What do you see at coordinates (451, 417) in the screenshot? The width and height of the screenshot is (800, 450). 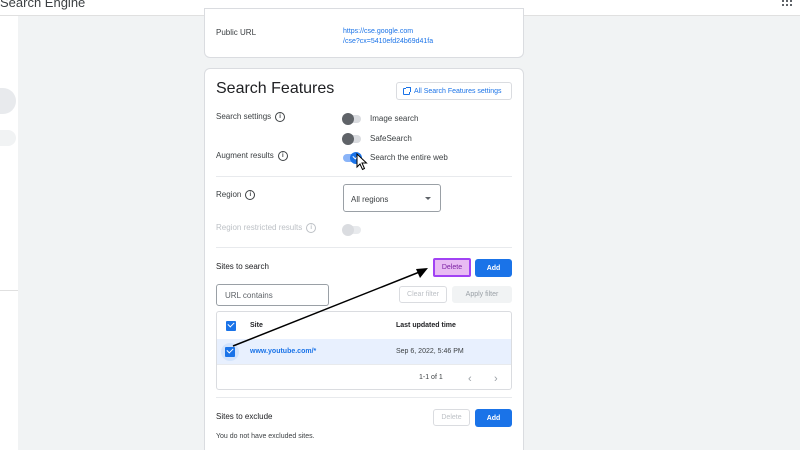 I see `delete-excluded-button: Delete` at bounding box center [451, 417].